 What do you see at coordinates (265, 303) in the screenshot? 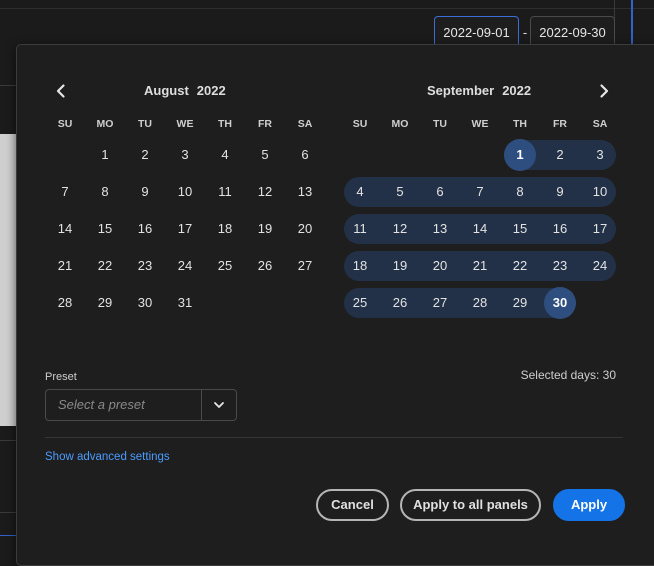
I see `calendar-empty-cell` at bounding box center [265, 303].